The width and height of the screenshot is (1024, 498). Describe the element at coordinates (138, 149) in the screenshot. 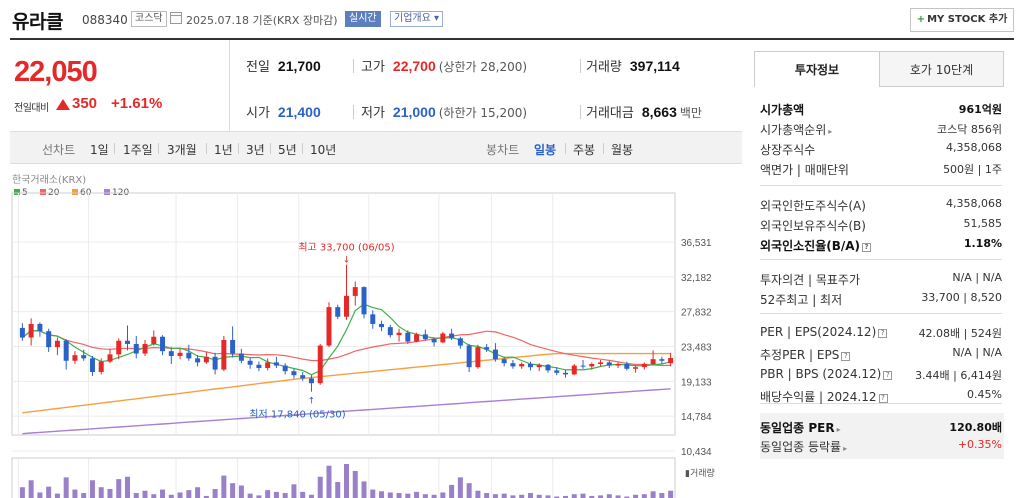

I see `period-1w: 1주일` at that location.